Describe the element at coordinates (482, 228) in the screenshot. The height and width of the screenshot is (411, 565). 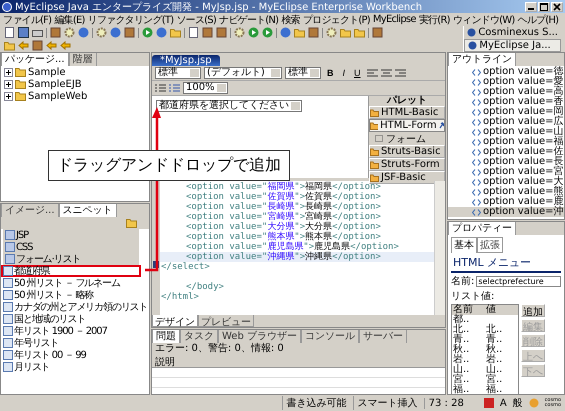
I see `view-tab: プロパティー` at that location.